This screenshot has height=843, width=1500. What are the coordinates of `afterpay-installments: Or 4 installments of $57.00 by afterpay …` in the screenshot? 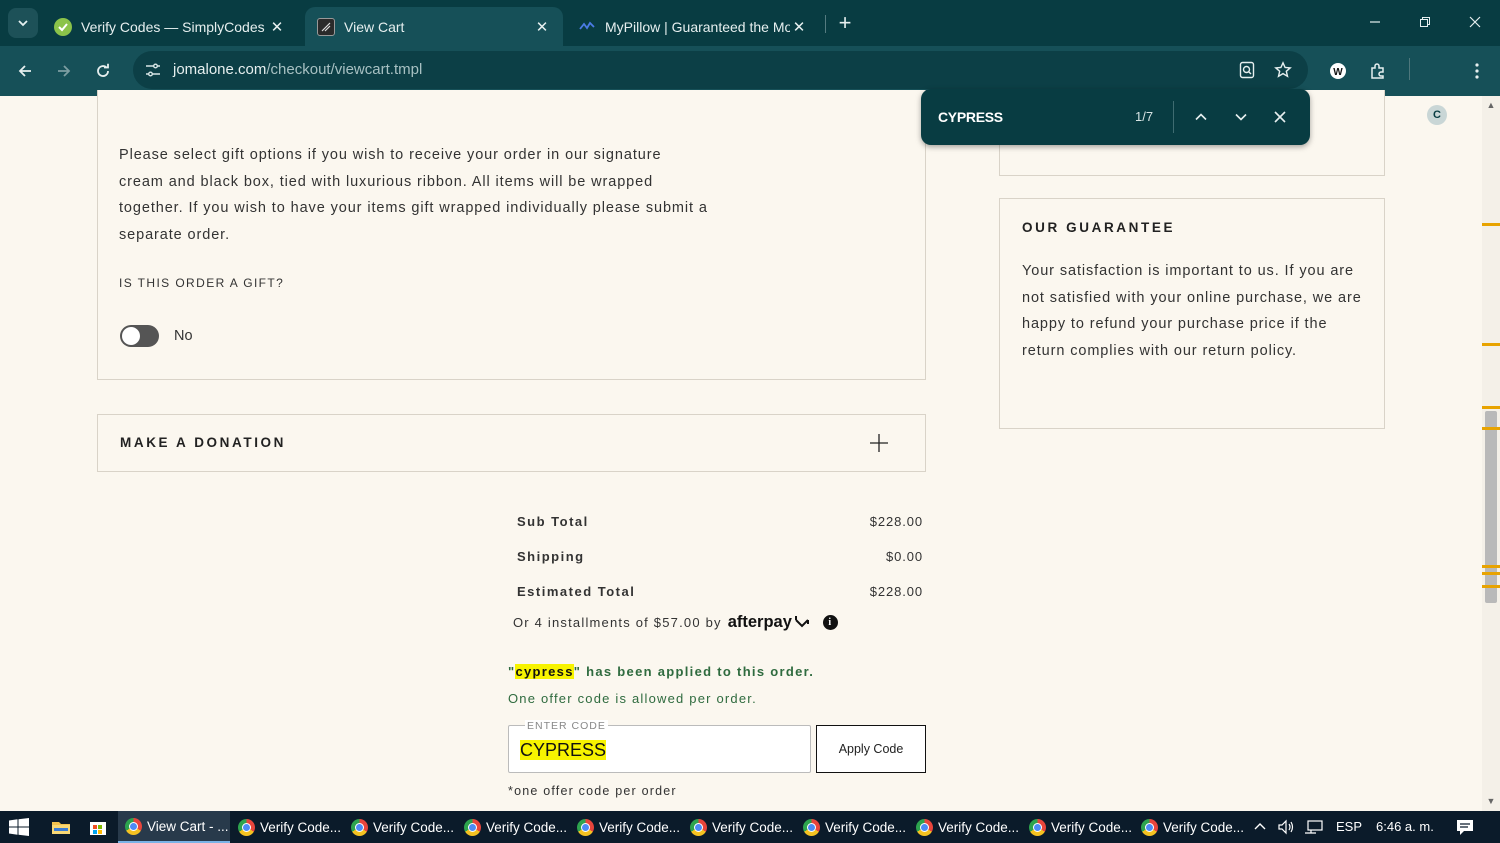 It's located at (675, 622).